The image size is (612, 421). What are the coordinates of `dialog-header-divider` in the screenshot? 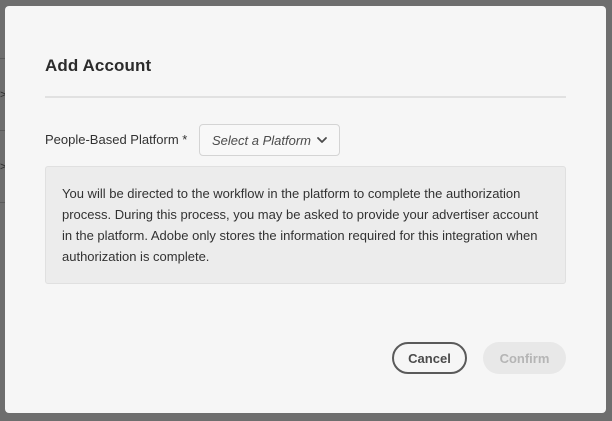 It's located at (305, 97).